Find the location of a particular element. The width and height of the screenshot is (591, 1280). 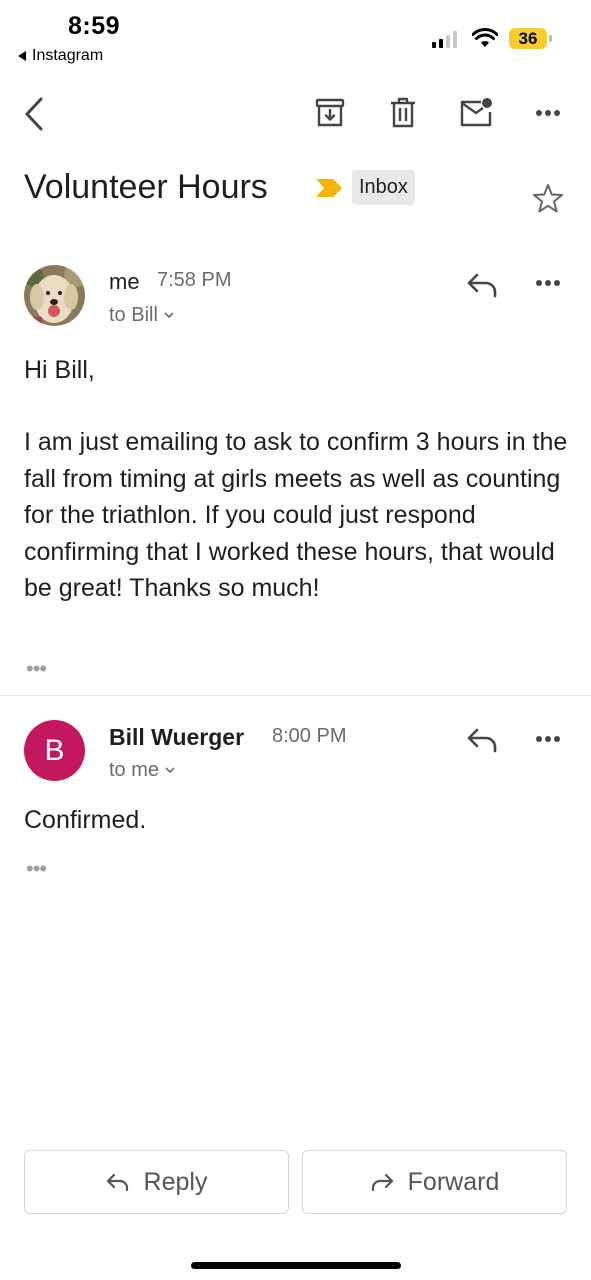

battery-indicator: 36 is located at coordinates (528, 38).